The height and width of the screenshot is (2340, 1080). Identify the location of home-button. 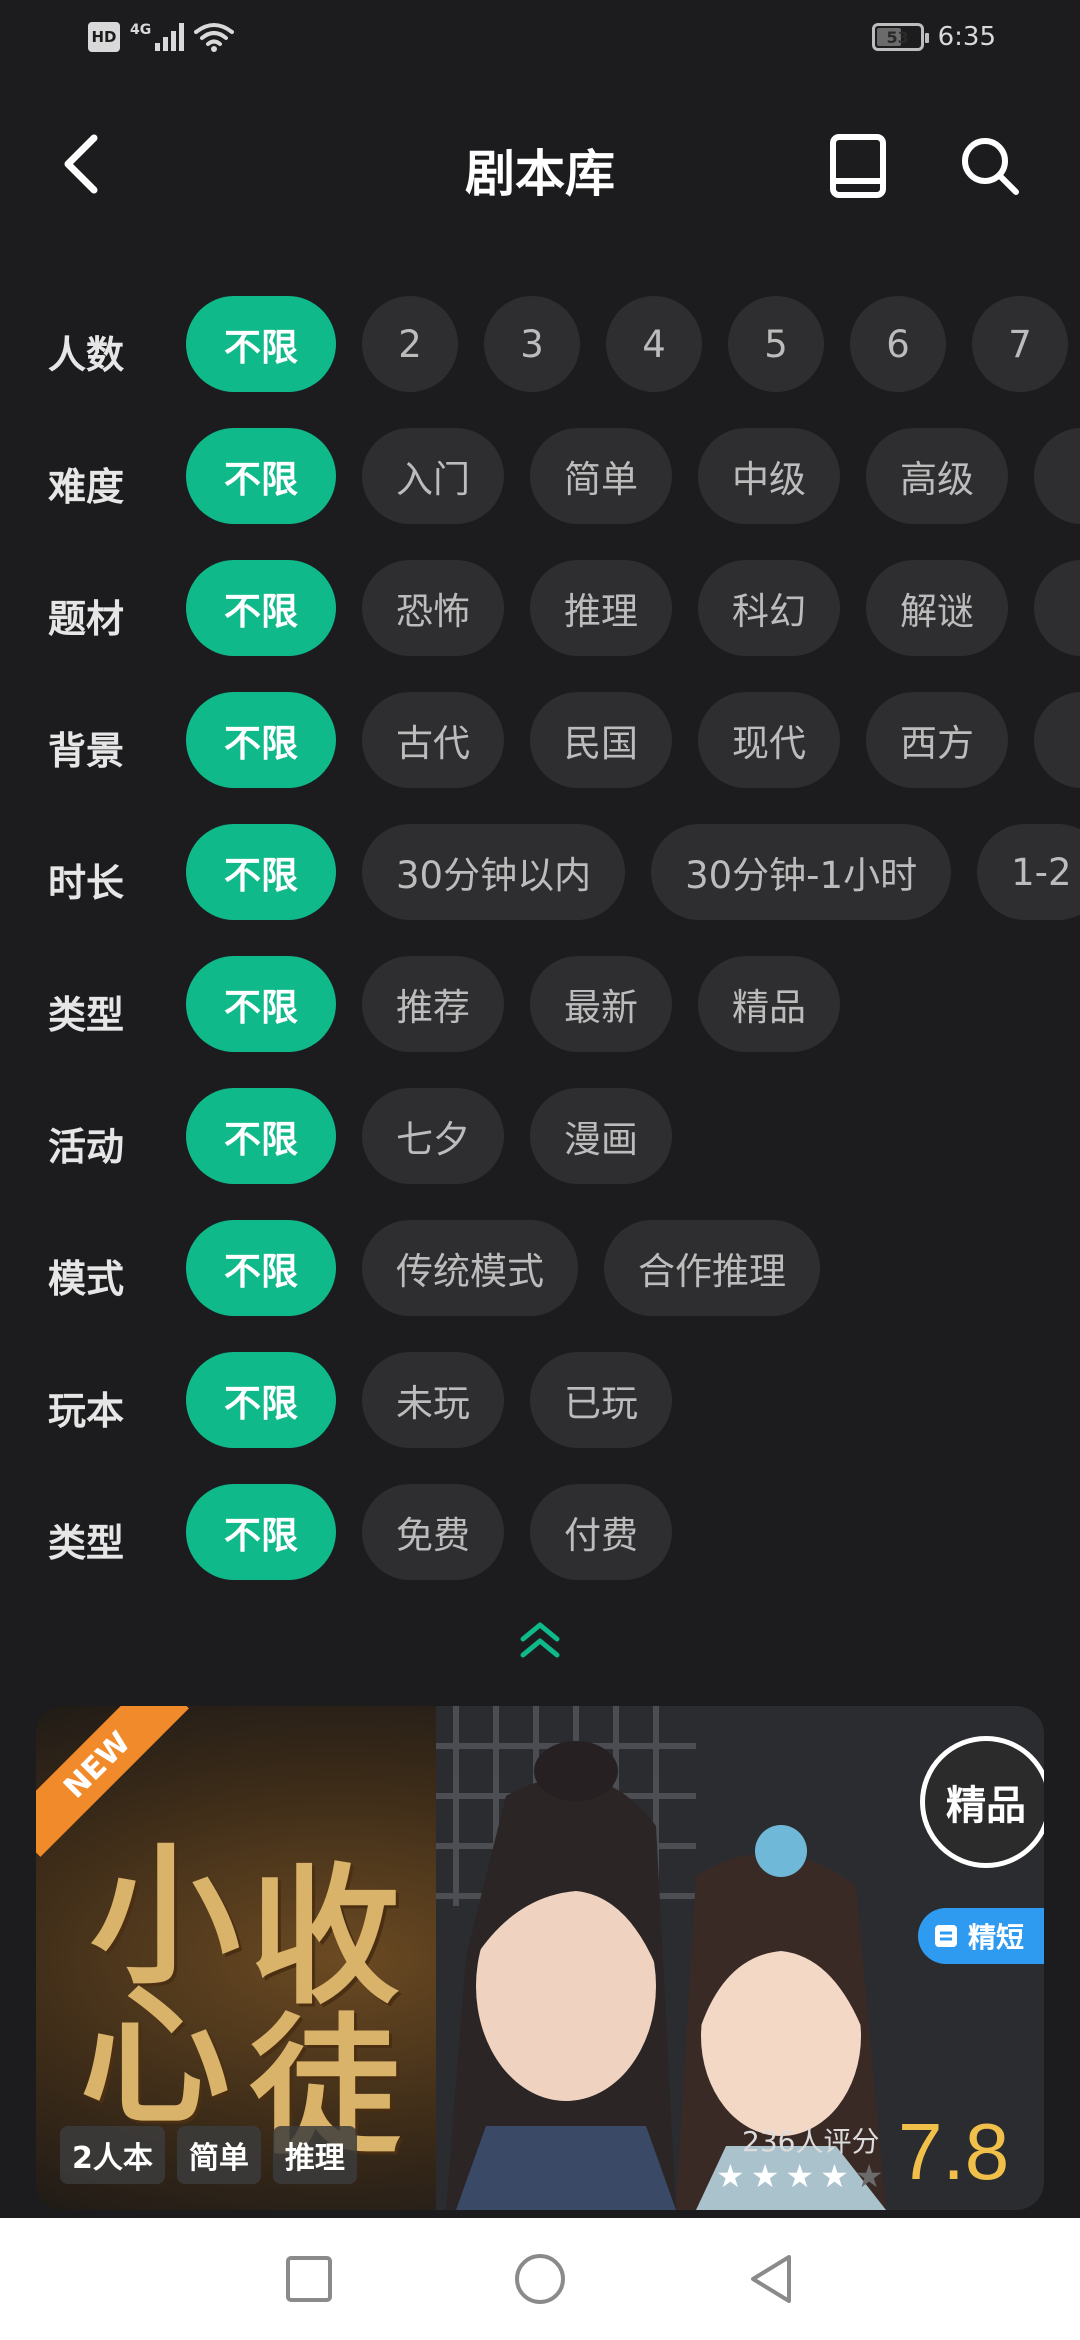
(540, 2279).